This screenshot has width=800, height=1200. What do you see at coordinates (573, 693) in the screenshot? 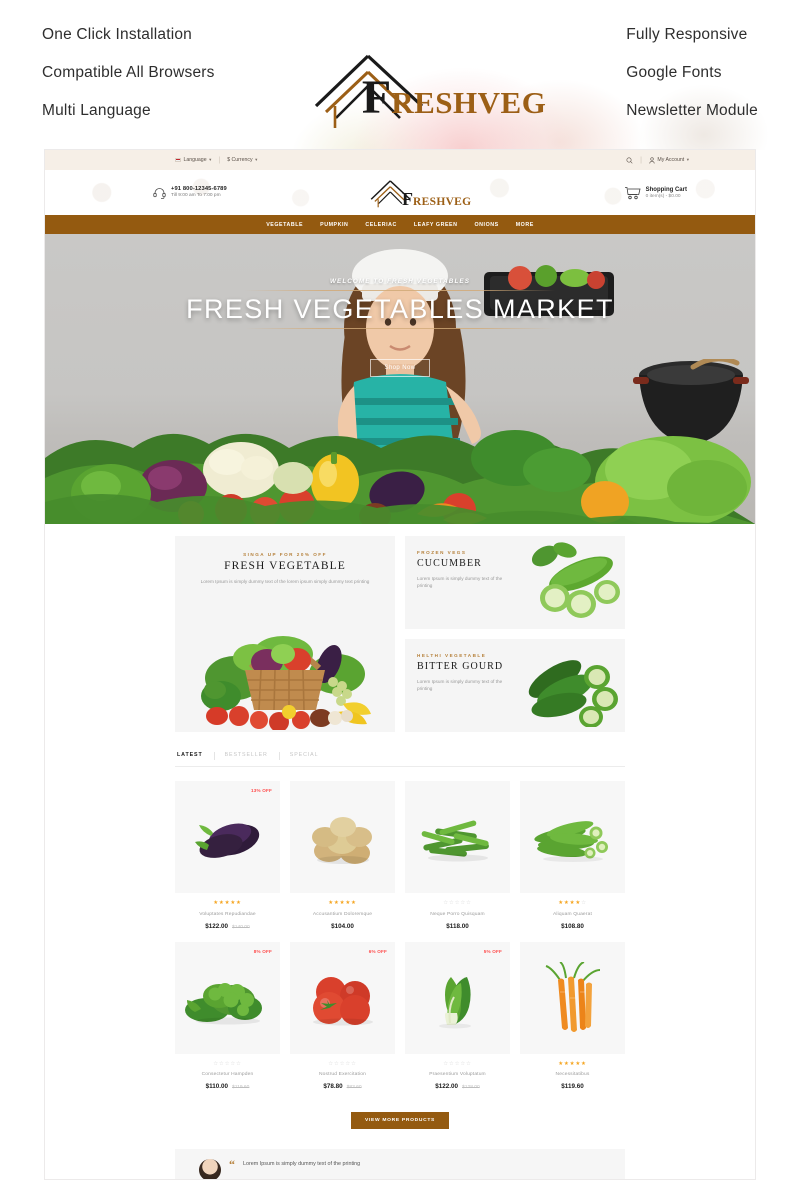
I see `bitter-gourd-icon` at bounding box center [573, 693].